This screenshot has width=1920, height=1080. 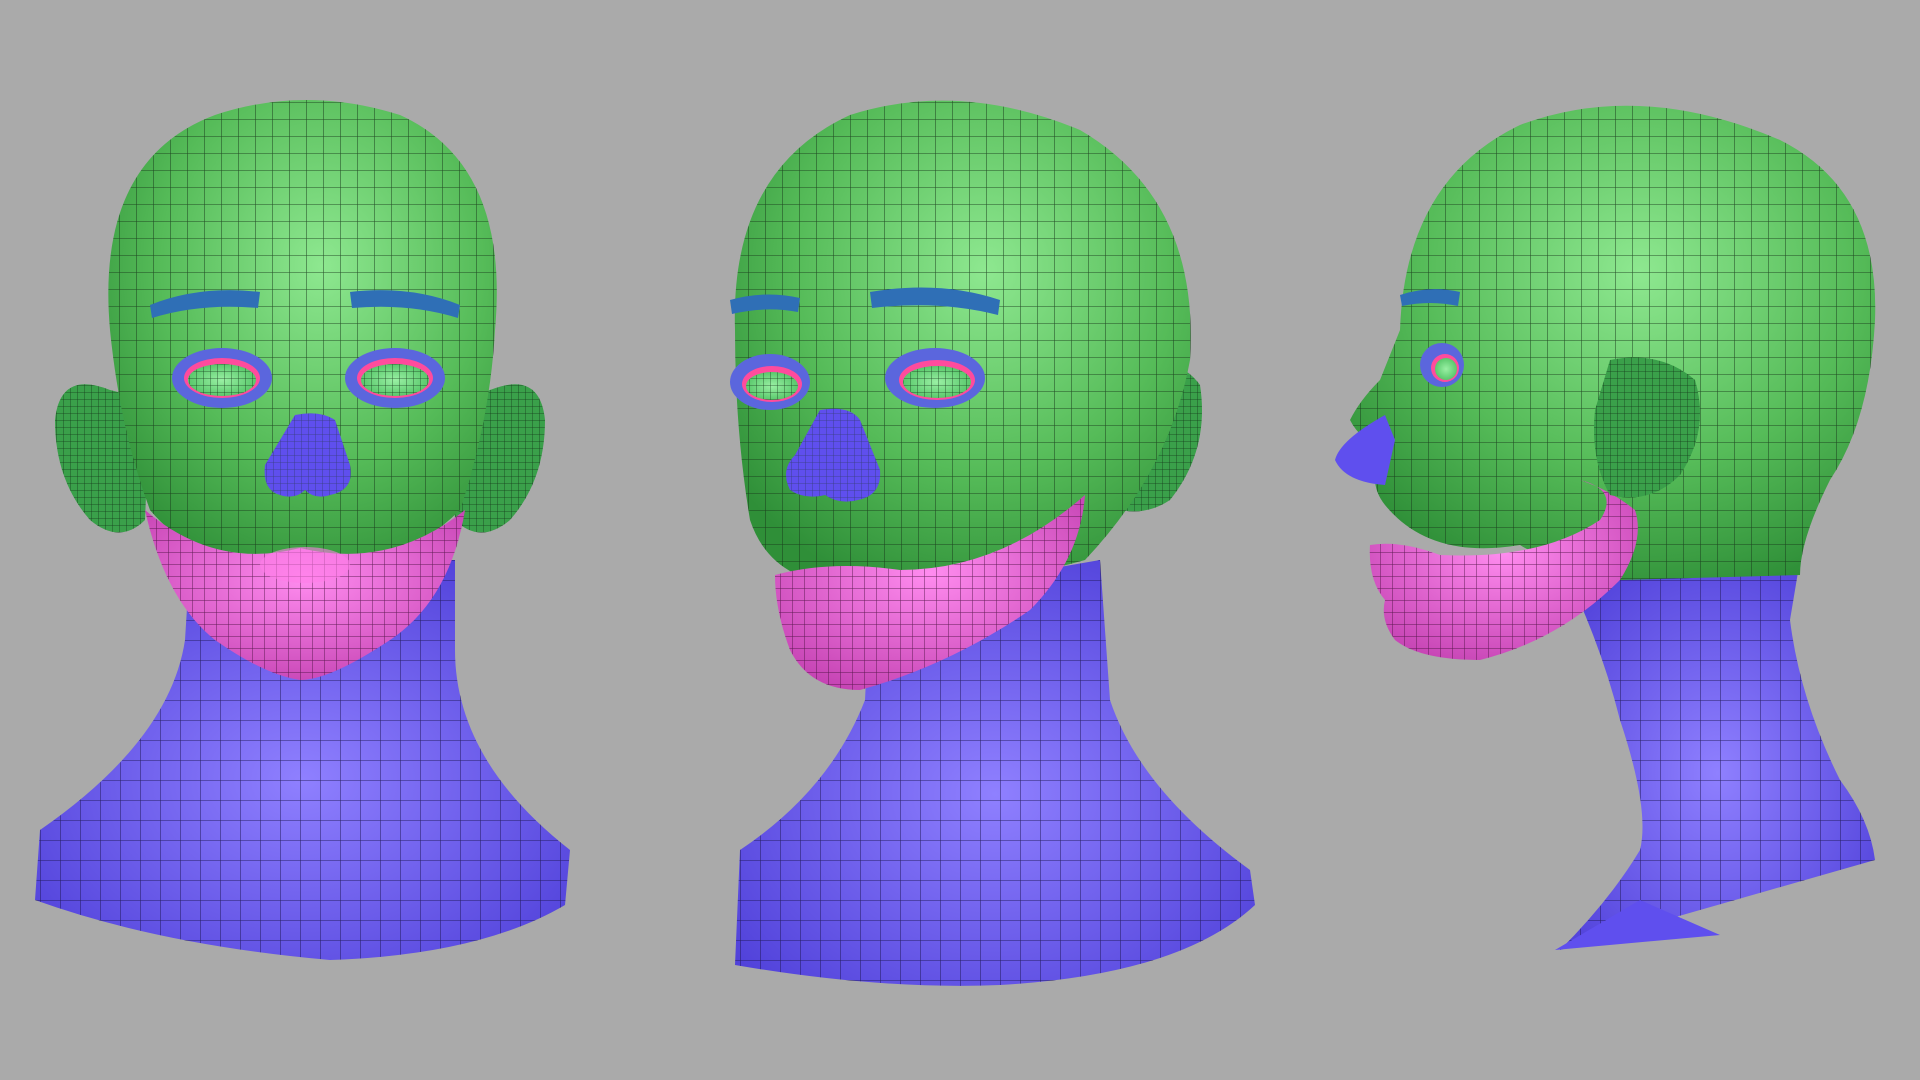 What do you see at coordinates (395, 378) in the screenshot?
I see `eye-right` at bounding box center [395, 378].